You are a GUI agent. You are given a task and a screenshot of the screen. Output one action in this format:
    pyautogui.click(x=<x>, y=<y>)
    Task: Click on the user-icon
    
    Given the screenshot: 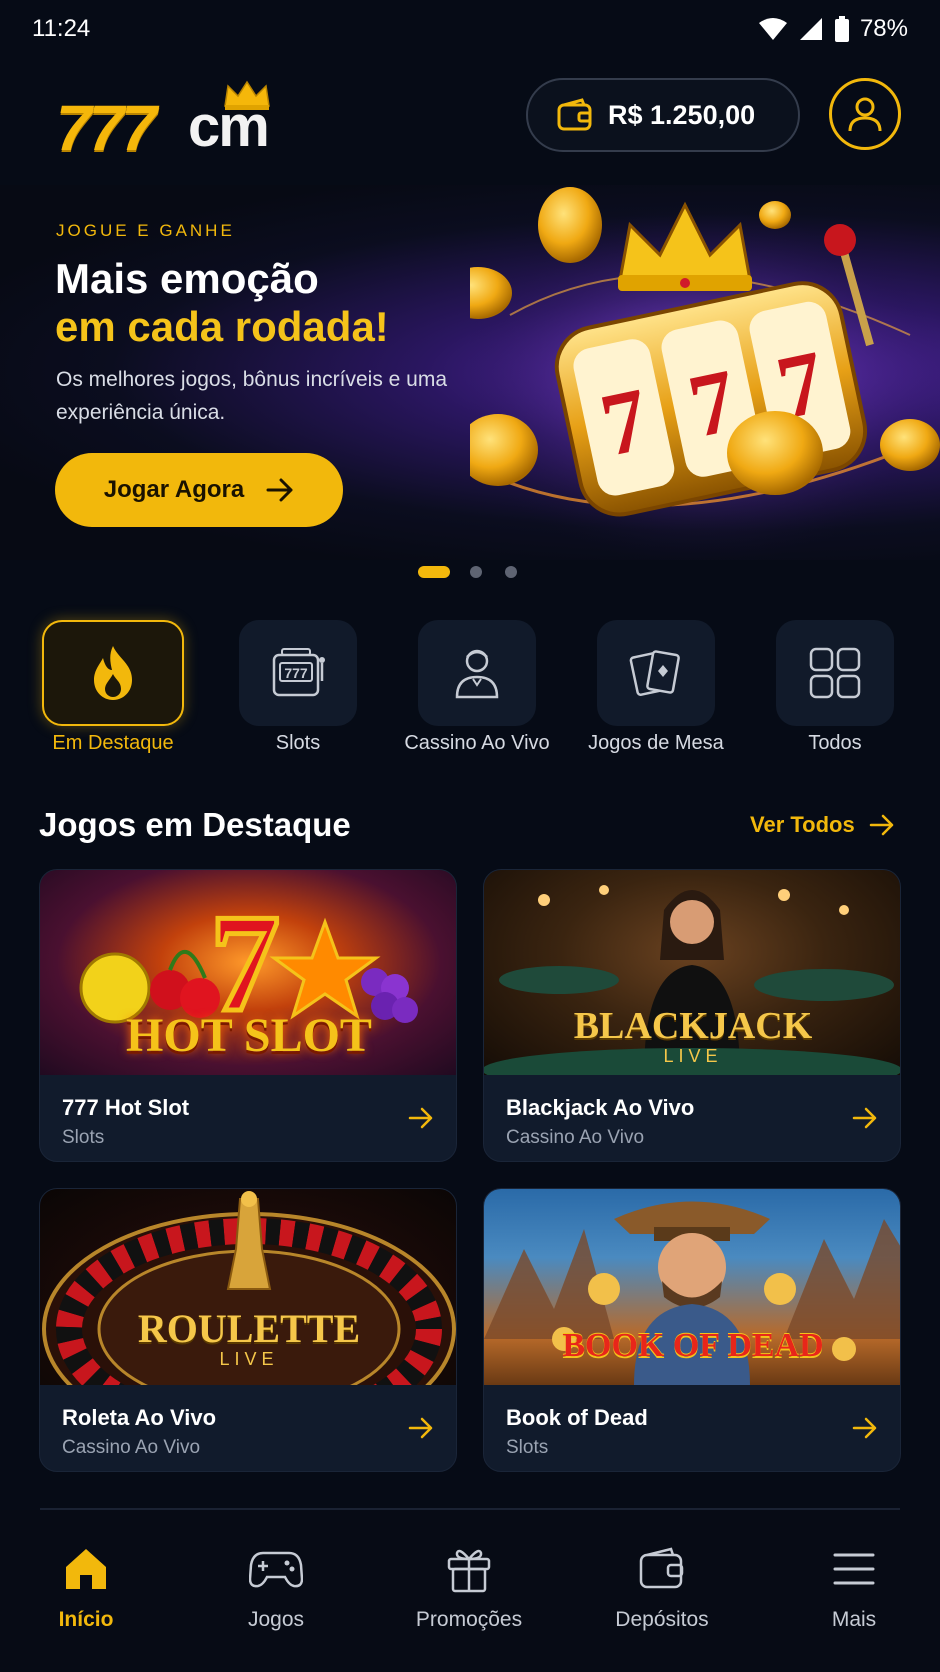 What is the action you would take?
    pyautogui.click(x=865, y=114)
    